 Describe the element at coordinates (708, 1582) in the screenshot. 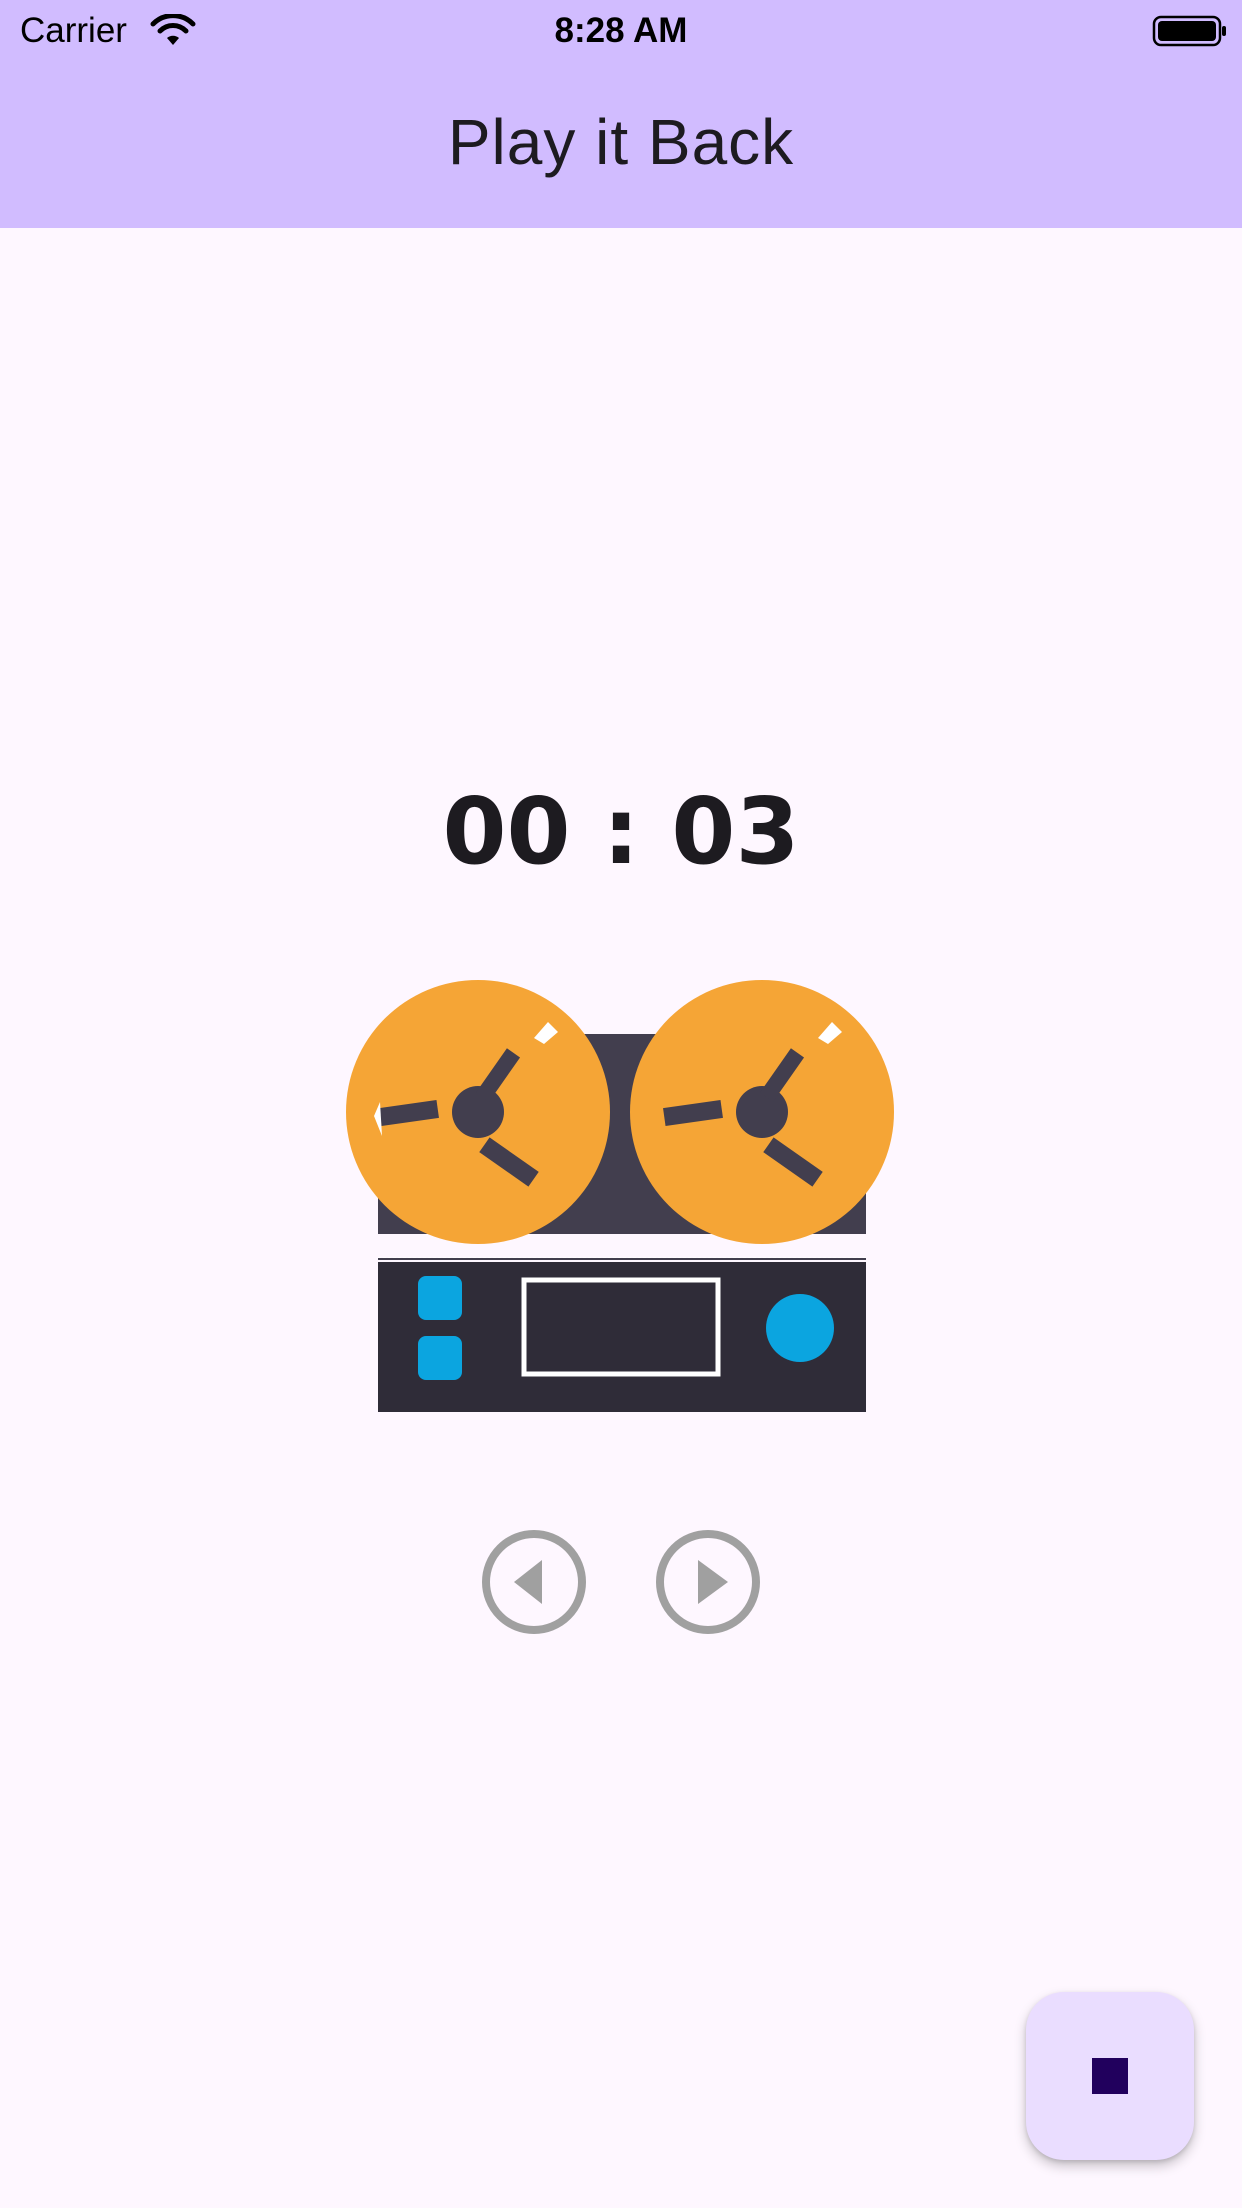

I see `play-circle-icon` at that location.